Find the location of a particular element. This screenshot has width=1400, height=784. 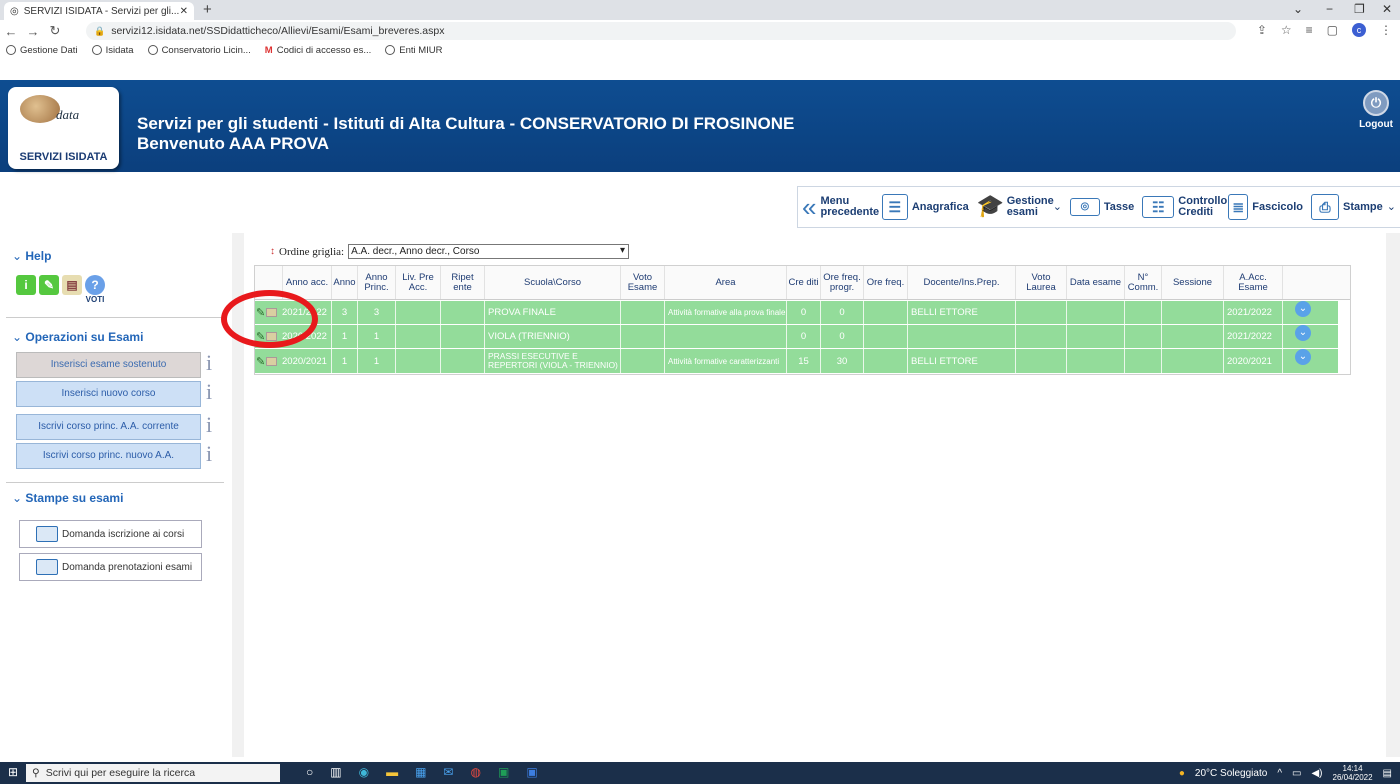

column-header: Ore freq. progr. is located at coordinates (842, 282).